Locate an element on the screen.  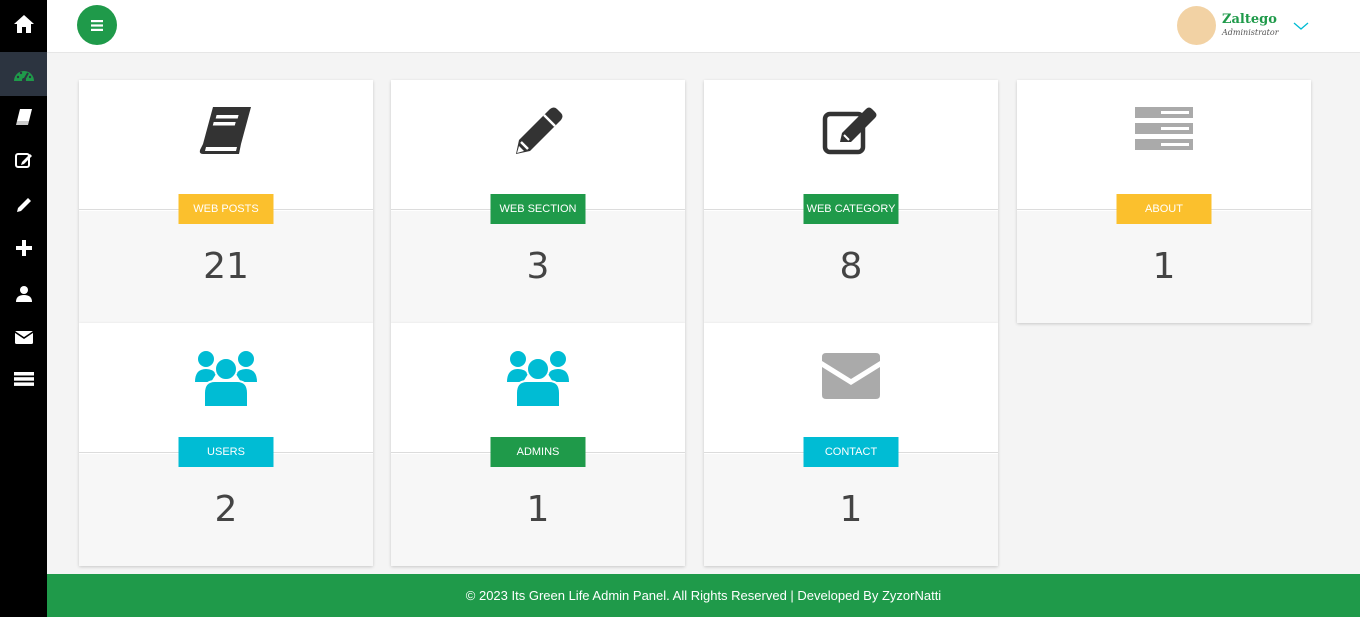
card-web-section: WEB SECTION 3 is located at coordinates (538, 201).